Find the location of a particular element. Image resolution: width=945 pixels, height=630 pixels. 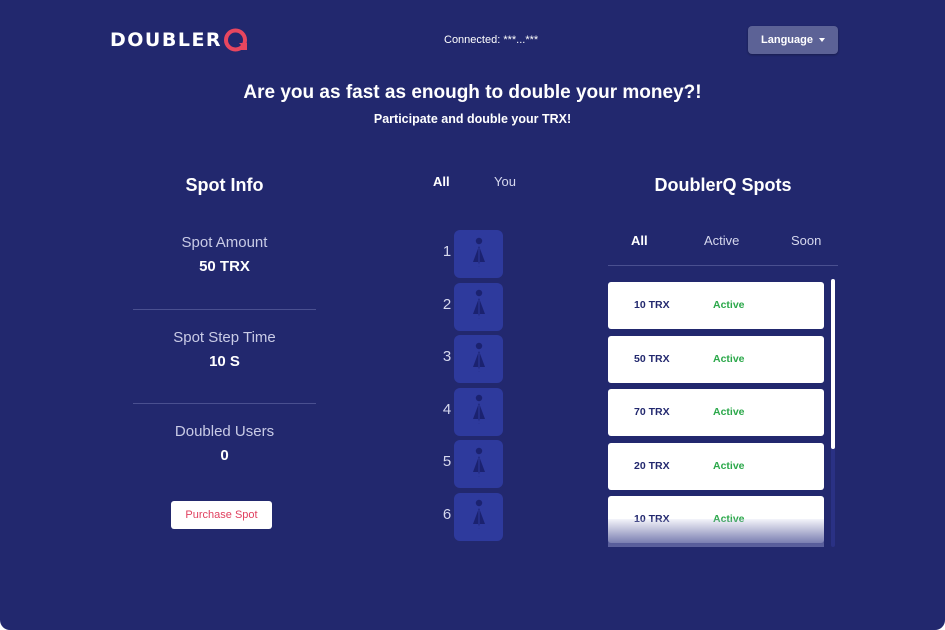

doubled-users-value: 0 is located at coordinates (224, 455).